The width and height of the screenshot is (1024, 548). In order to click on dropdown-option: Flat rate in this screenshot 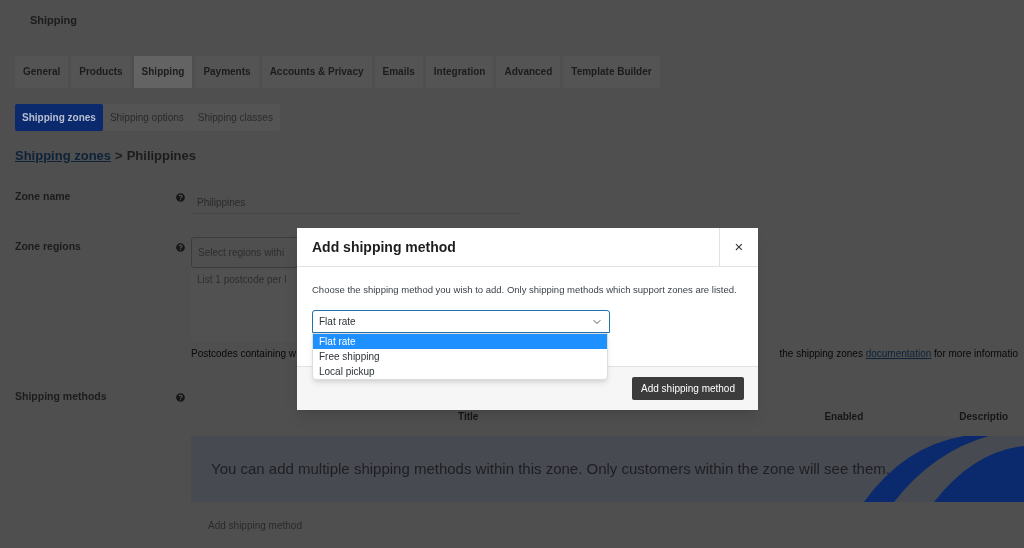, I will do `click(460, 341)`.